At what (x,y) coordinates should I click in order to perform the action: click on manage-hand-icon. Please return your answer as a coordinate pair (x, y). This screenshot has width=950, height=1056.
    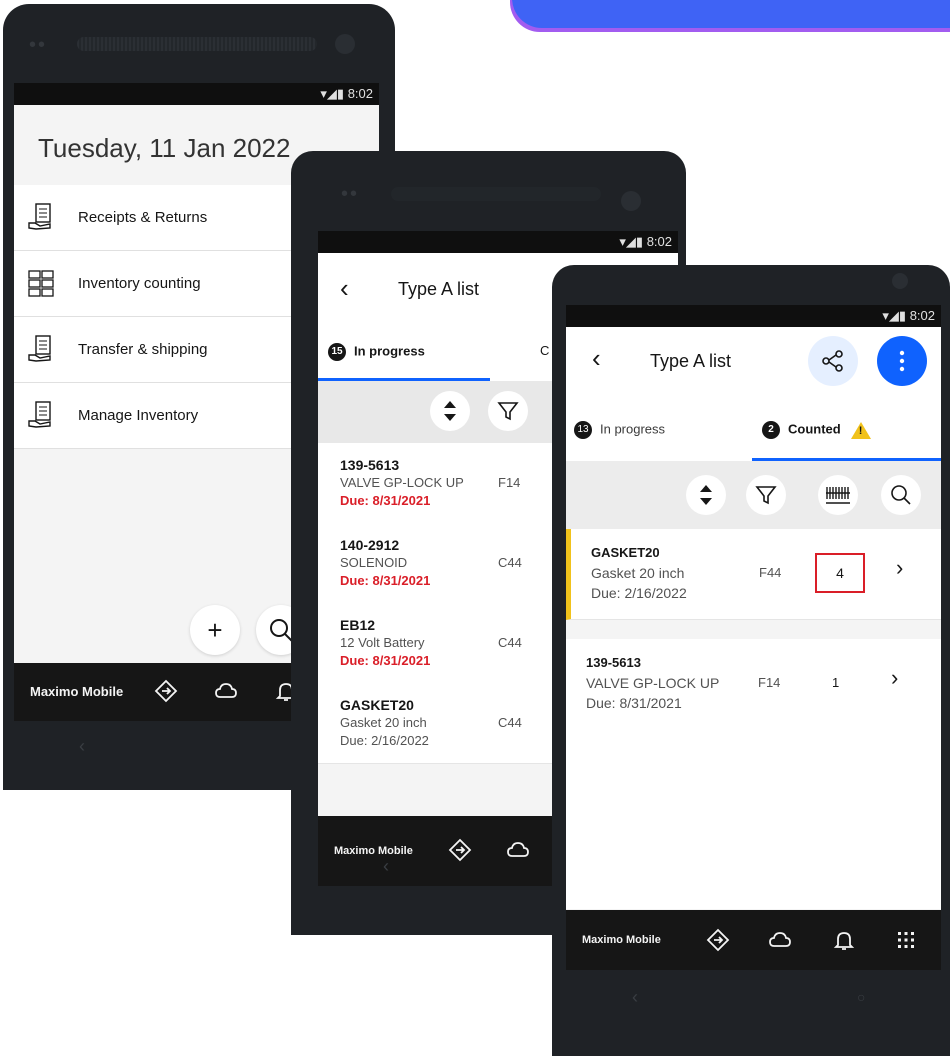
    Looking at the image, I should click on (39, 414).